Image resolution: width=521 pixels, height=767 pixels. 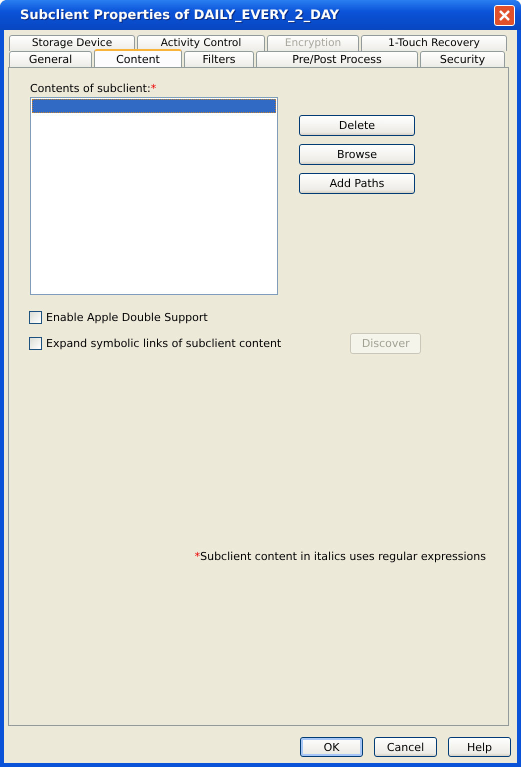 I want to click on footnote-text: *Subclient content in italics uses regular expressions, so click(x=340, y=556).